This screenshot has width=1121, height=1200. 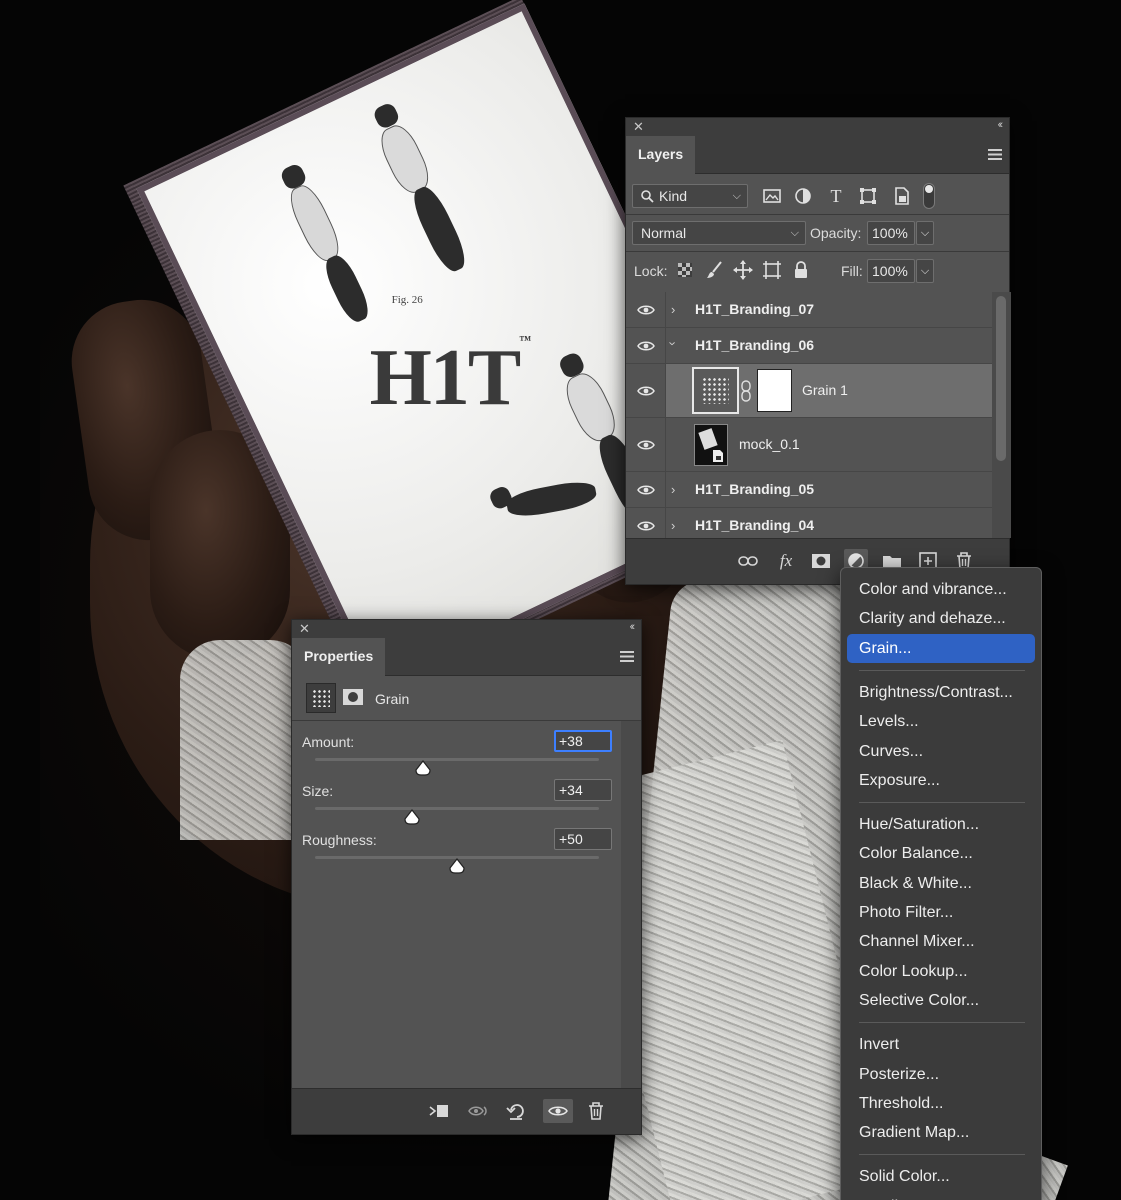 What do you see at coordinates (439, 1111) in the screenshot?
I see `clip-to-layer-icon` at bounding box center [439, 1111].